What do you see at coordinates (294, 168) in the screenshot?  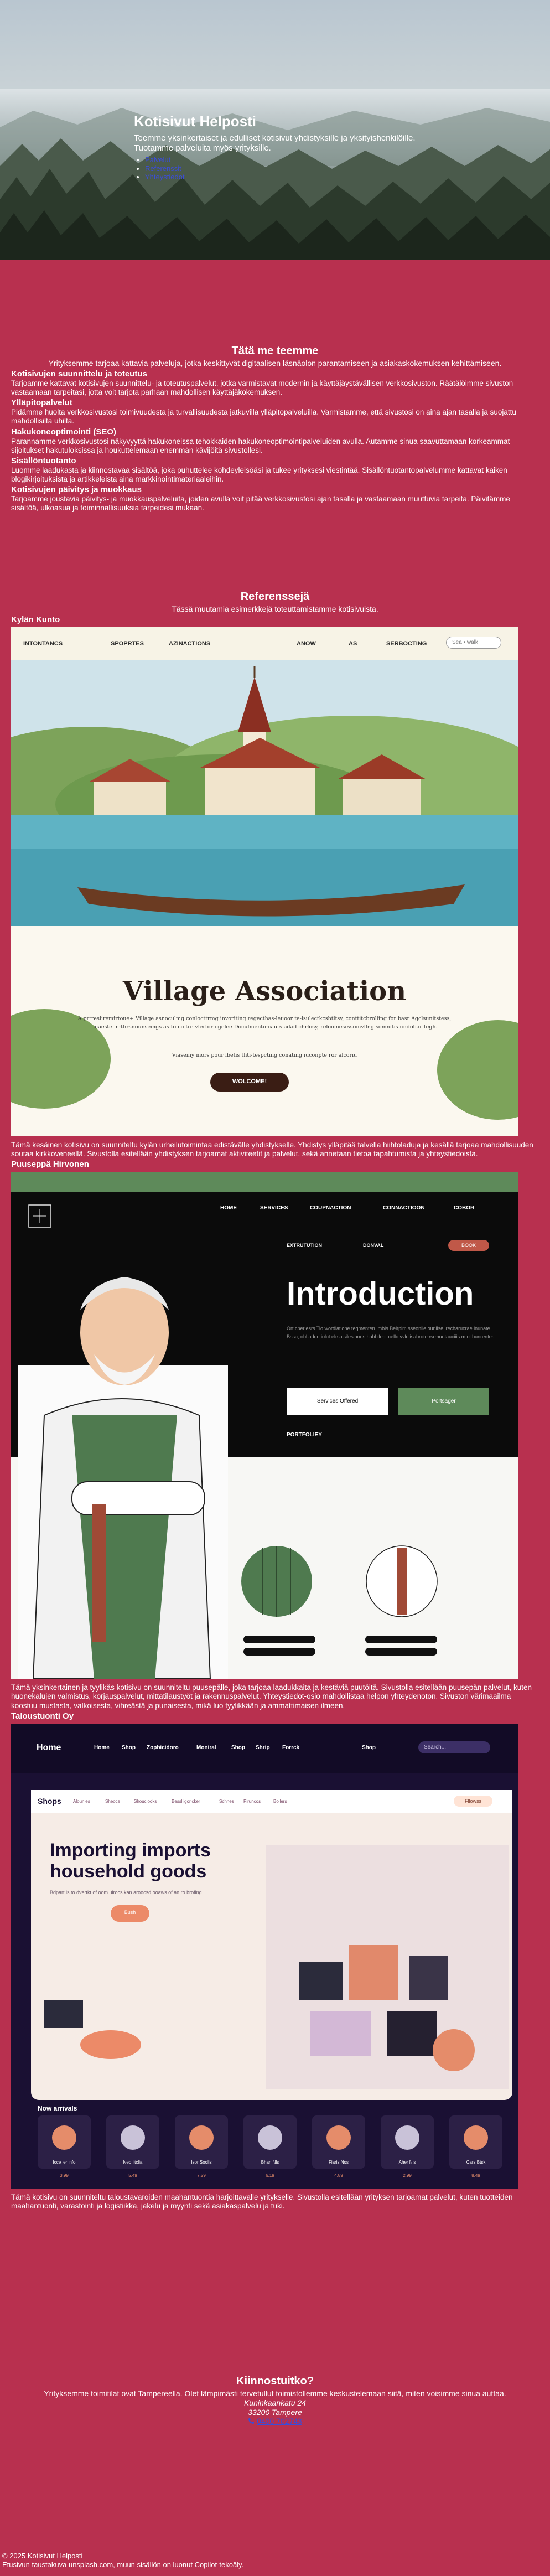 I see `nav-item-references: Referenssit` at bounding box center [294, 168].